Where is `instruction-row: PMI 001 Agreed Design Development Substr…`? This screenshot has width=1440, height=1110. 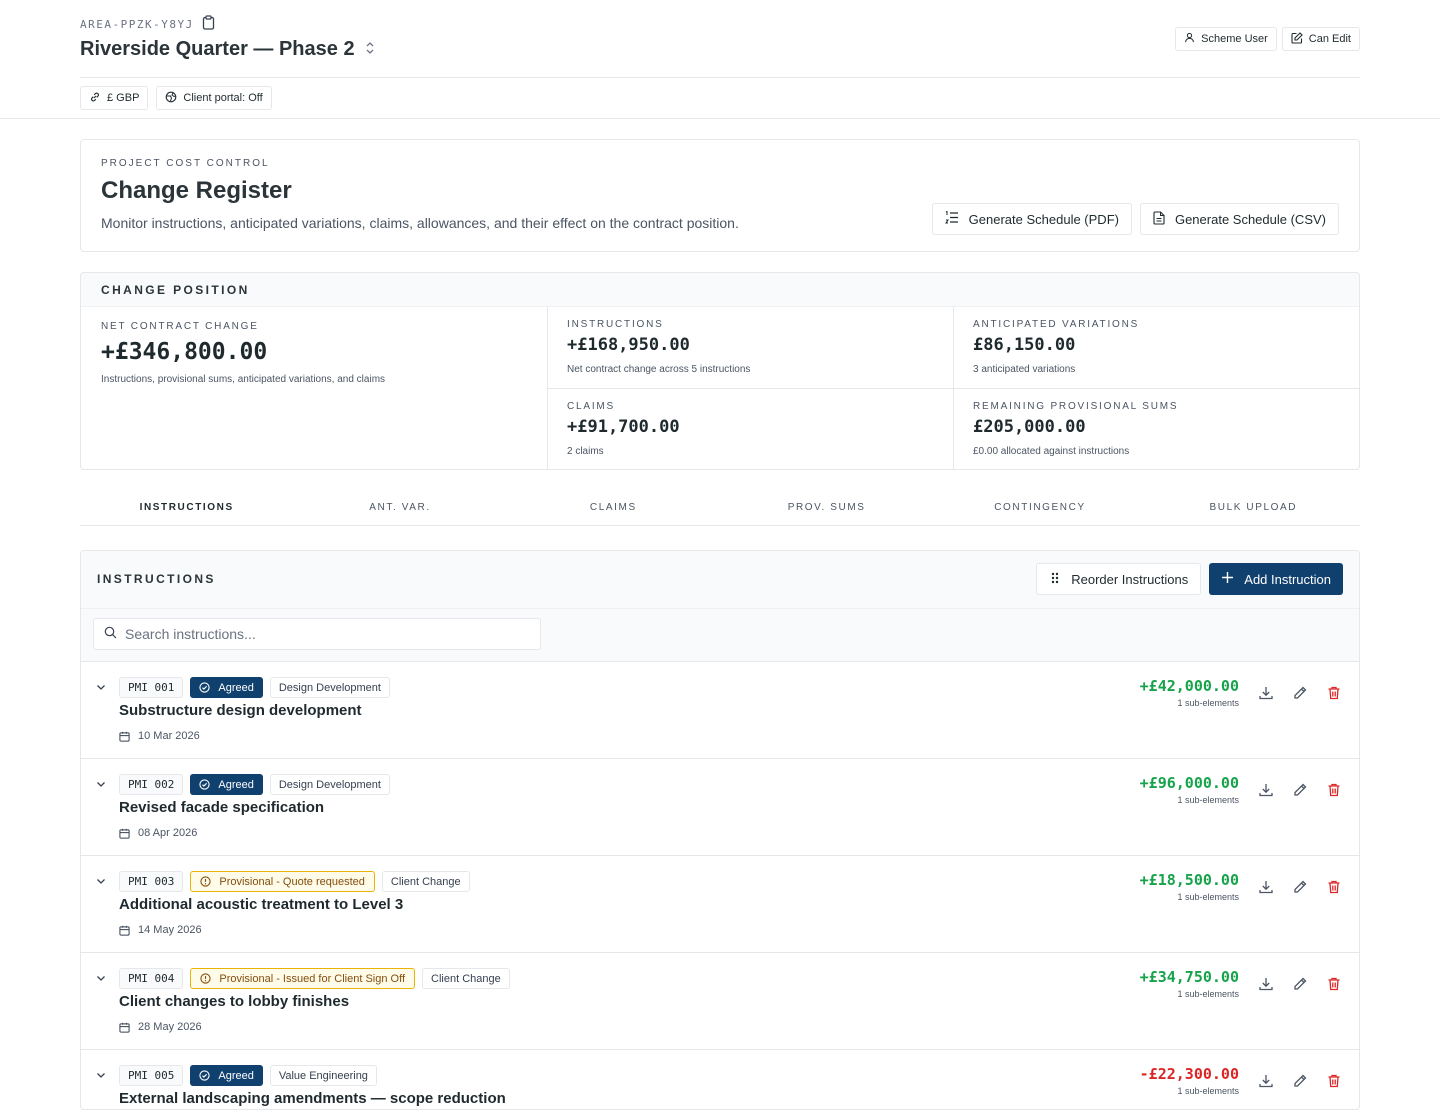 instruction-row: PMI 001 Agreed Design Development Substr… is located at coordinates (720, 710).